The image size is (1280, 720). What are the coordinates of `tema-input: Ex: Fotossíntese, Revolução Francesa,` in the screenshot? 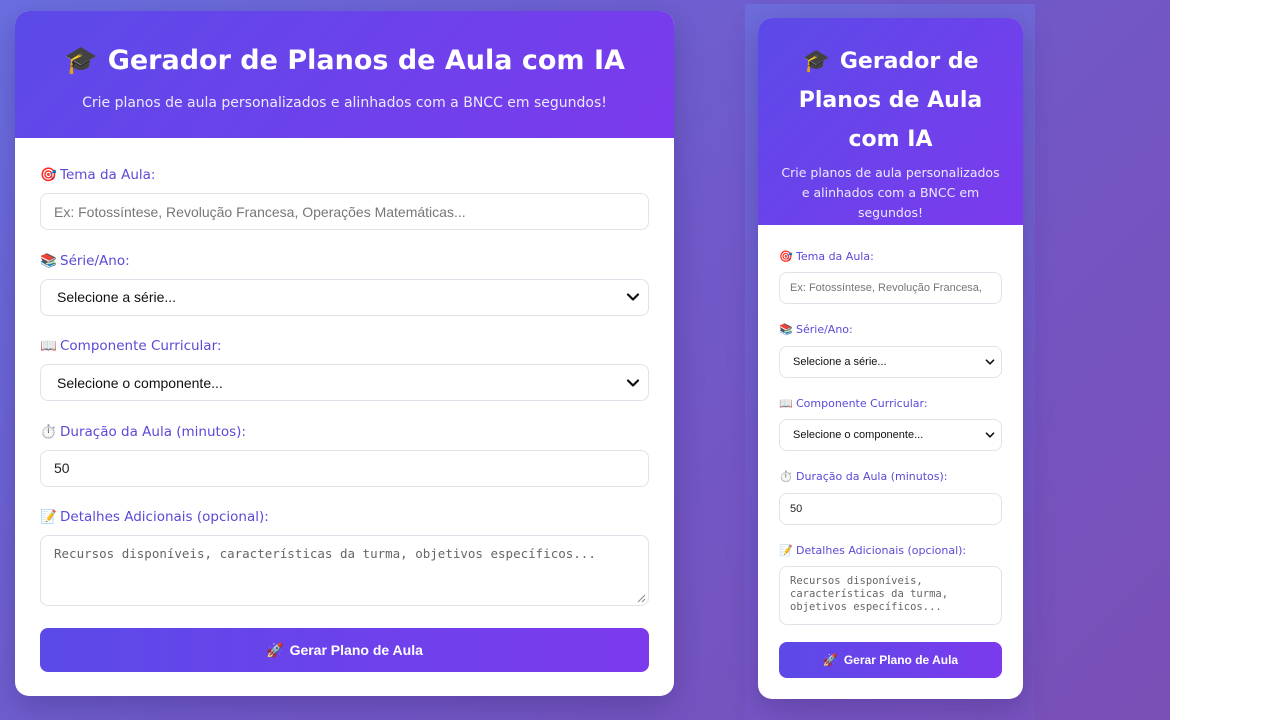 It's located at (890, 288).